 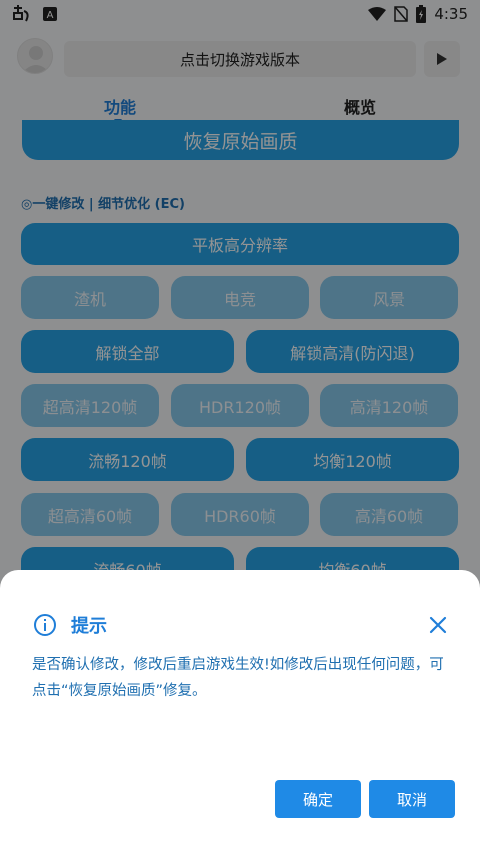 I want to click on close-button, so click(x=438, y=625).